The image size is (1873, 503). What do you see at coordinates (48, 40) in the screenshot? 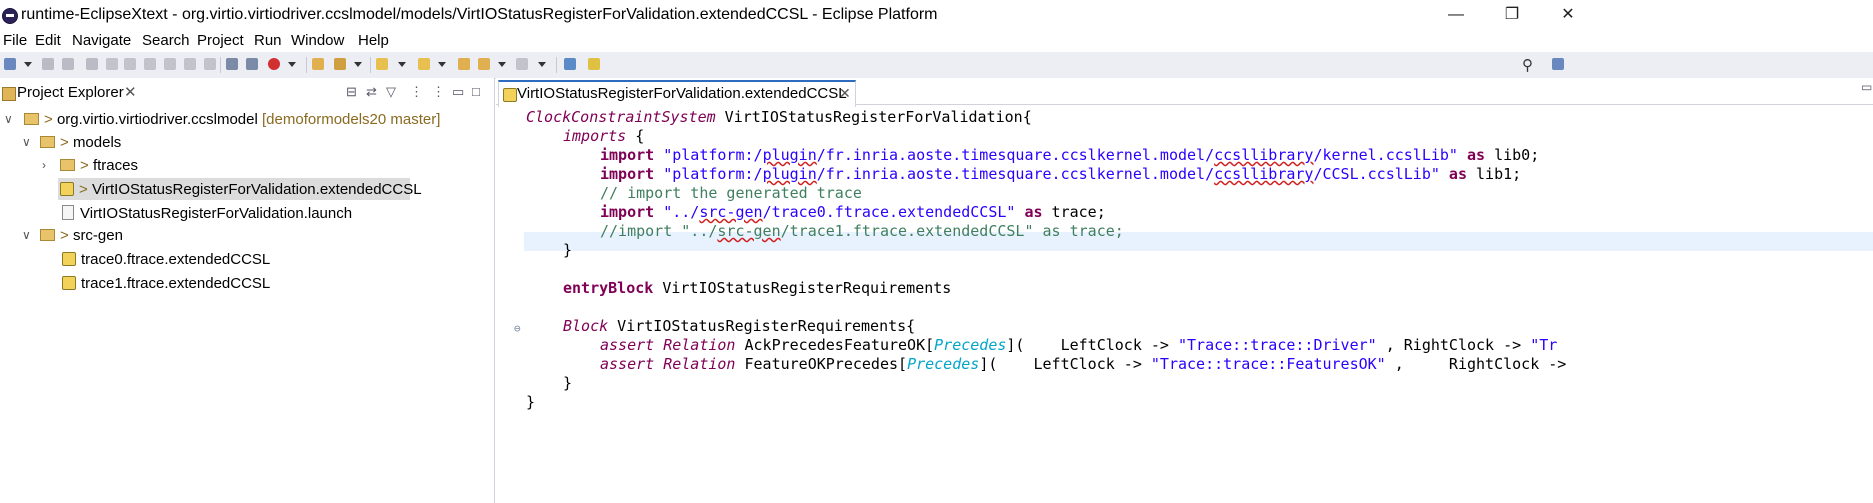
I see `menu-edit: Edit` at bounding box center [48, 40].